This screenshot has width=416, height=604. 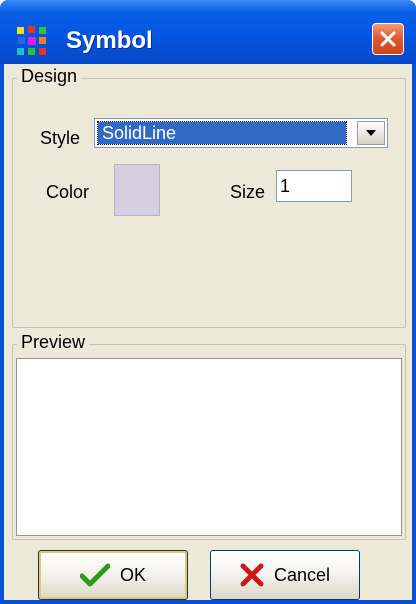 I want to click on close-icon, so click(x=388, y=39).